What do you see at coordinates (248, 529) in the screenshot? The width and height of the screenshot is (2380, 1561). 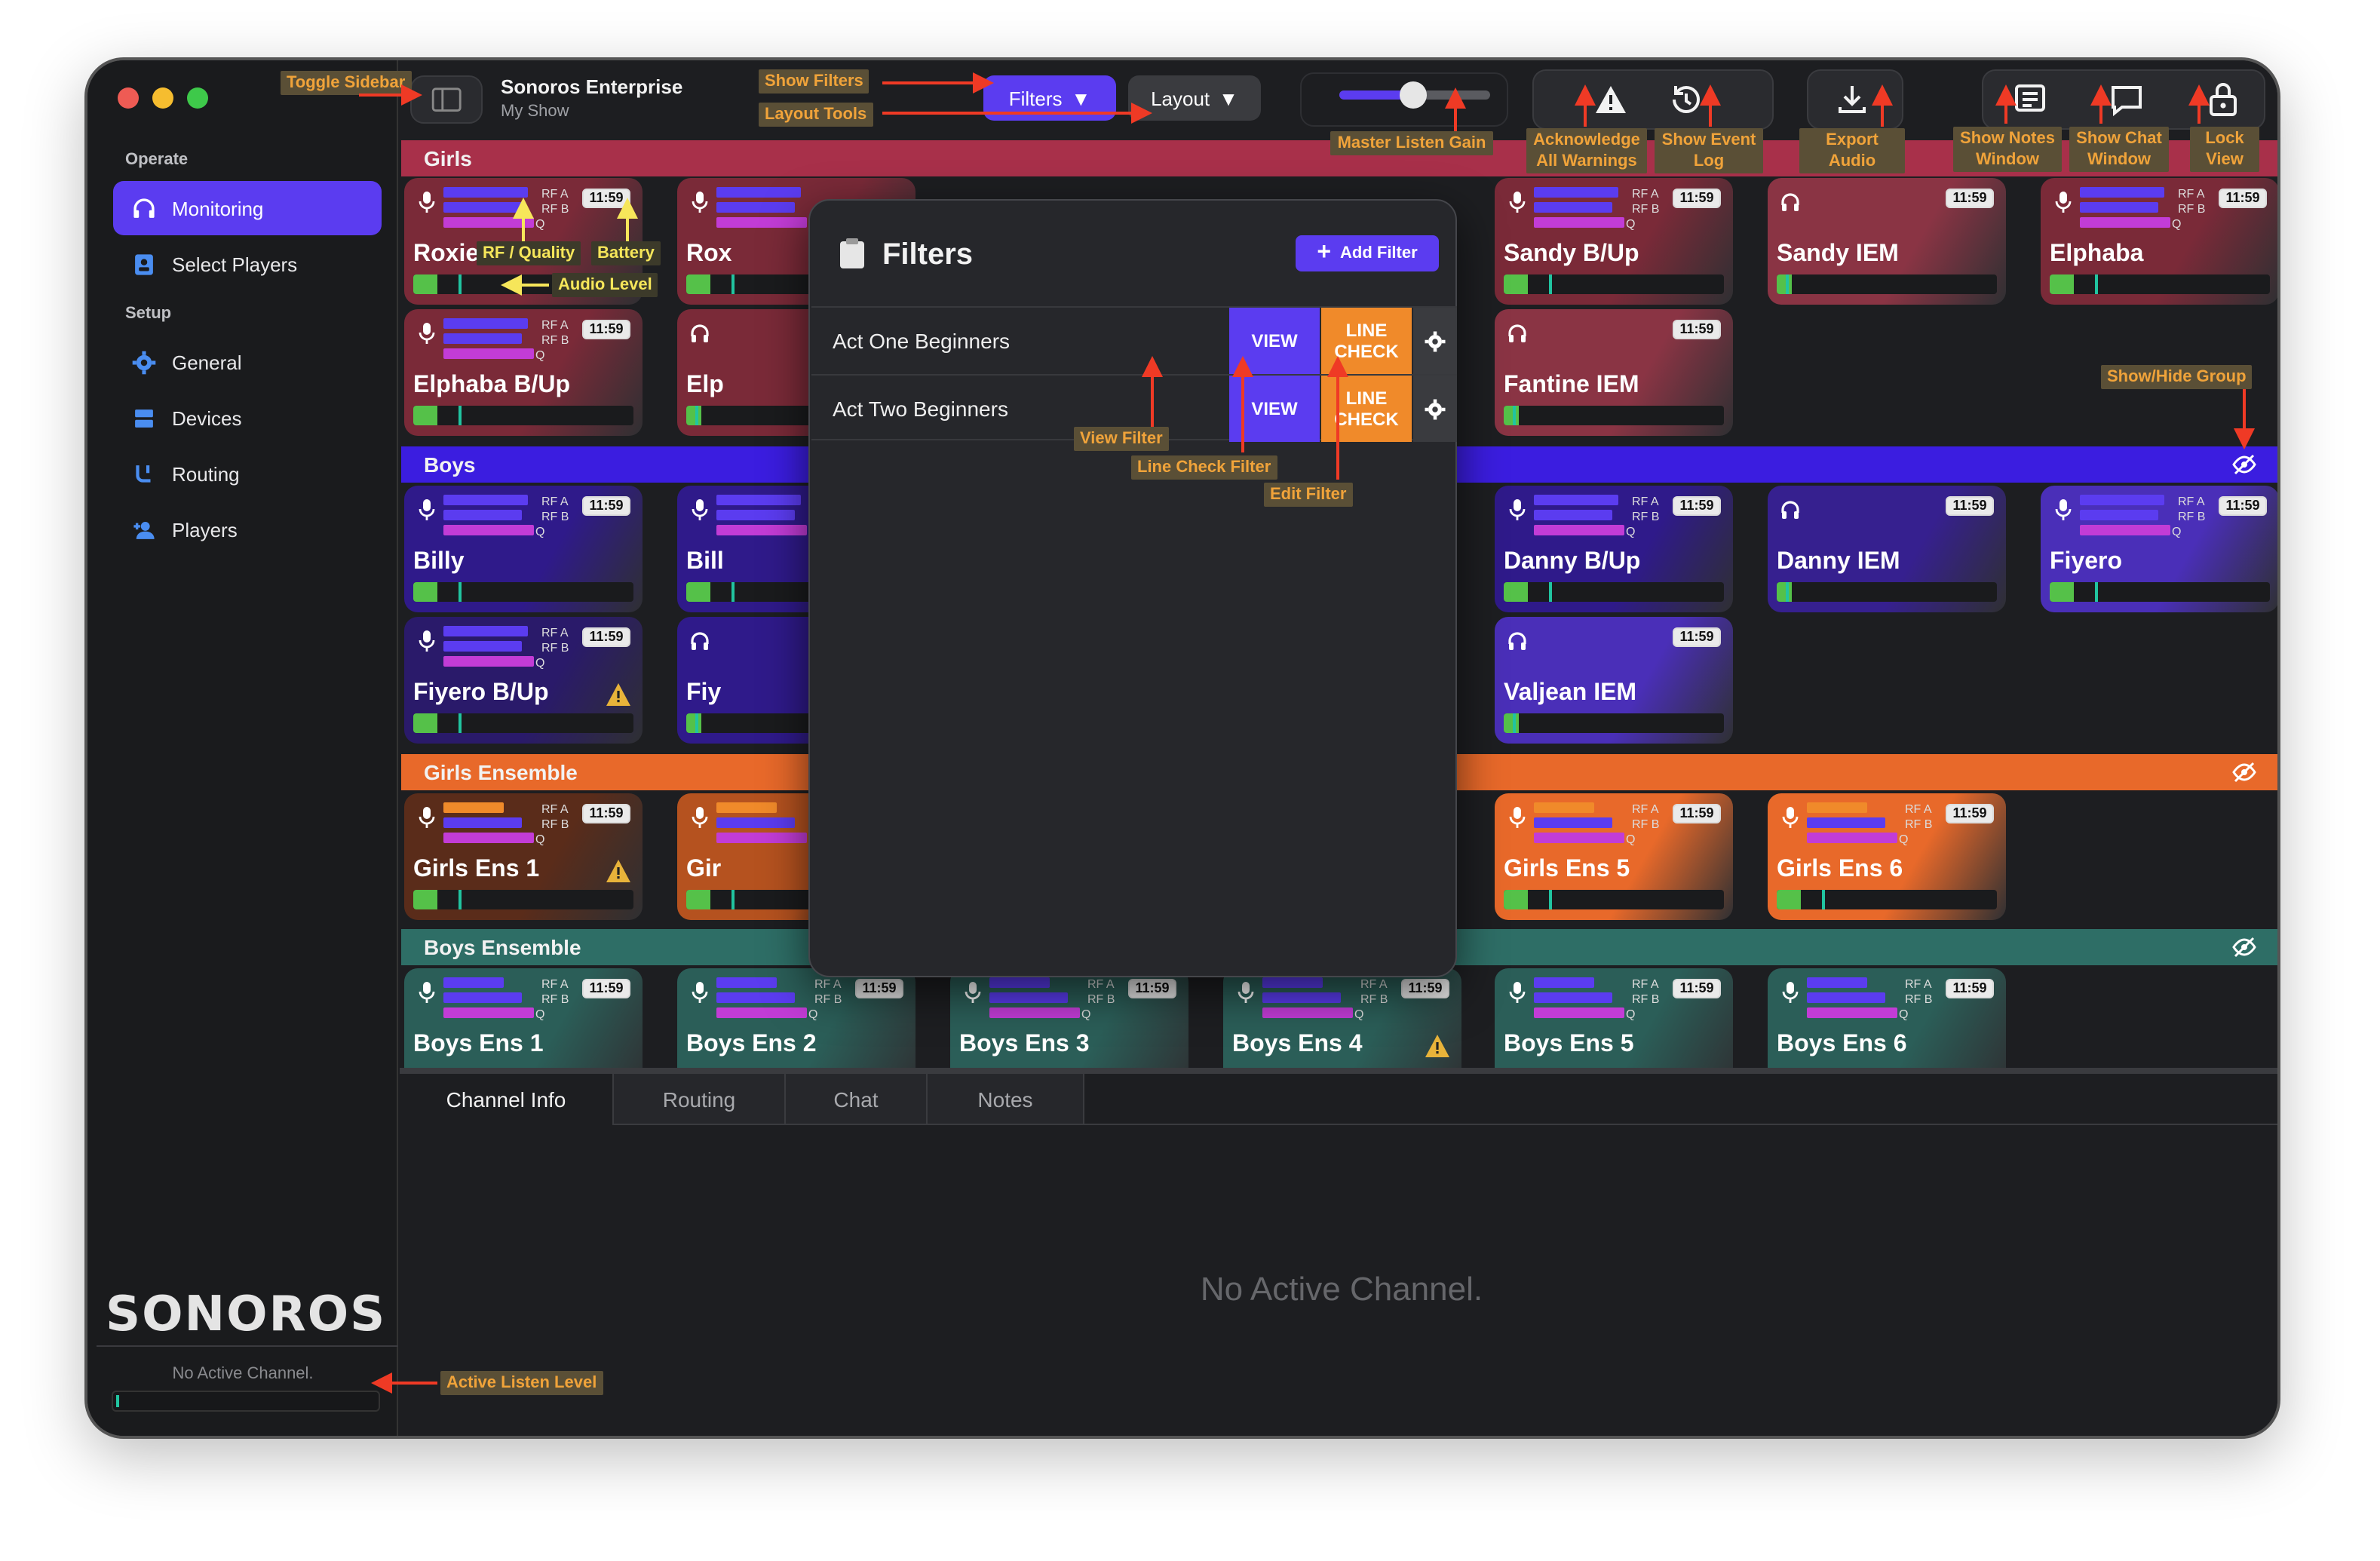 I see `sidebar-item-players: Players` at bounding box center [248, 529].